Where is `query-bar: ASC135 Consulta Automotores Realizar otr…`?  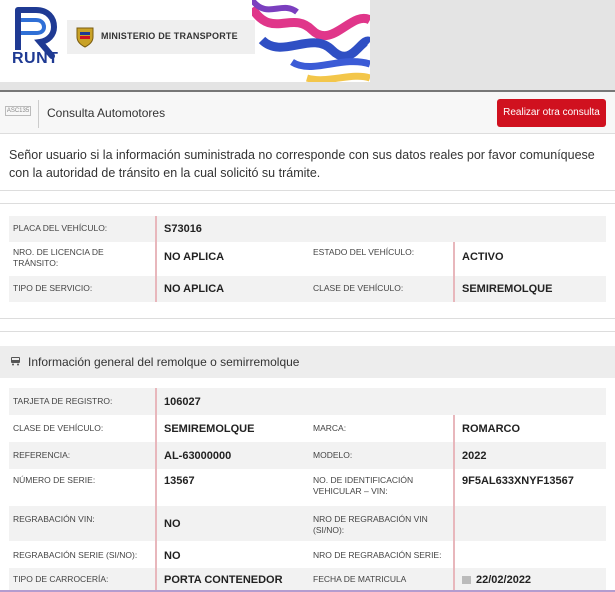
query-bar: ASC135 Consulta Automotores Realizar otr… is located at coordinates (307, 113).